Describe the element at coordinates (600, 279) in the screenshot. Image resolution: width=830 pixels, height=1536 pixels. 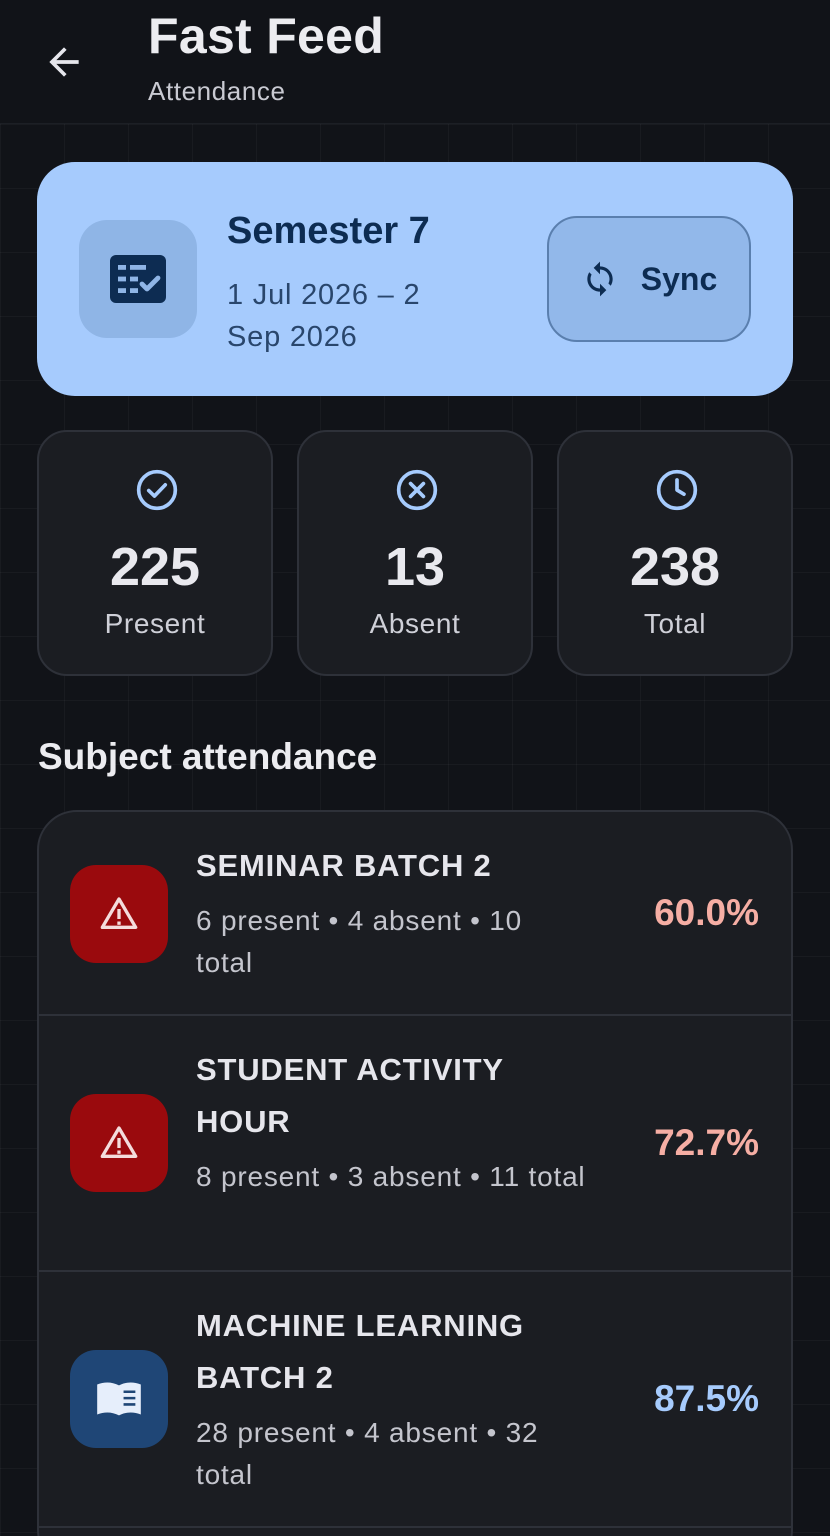
I see `sync-icon` at that location.